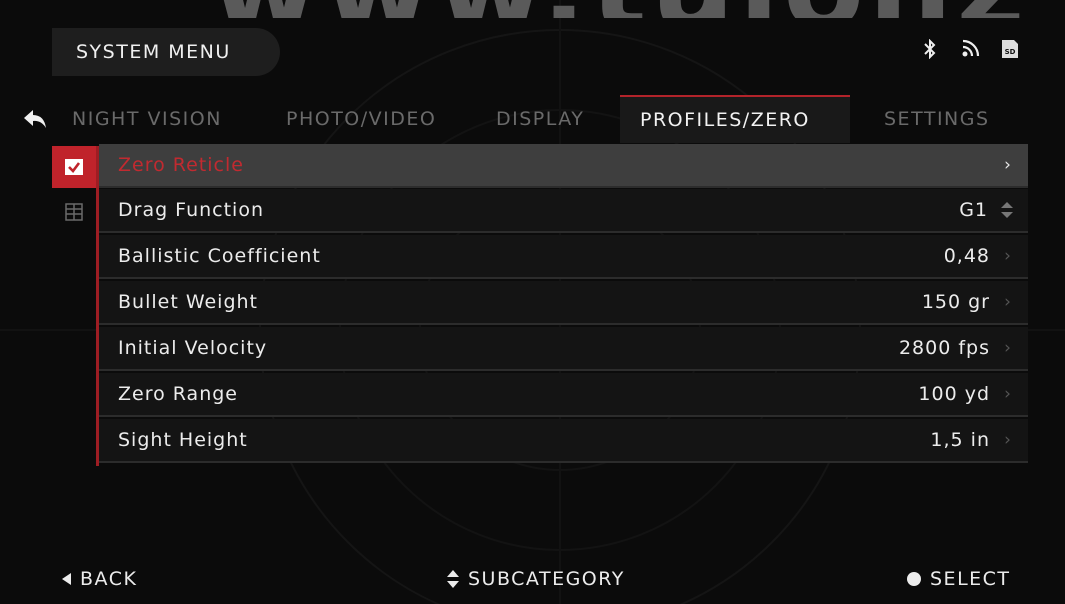  What do you see at coordinates (563, 349) in the screenshot?
I see `menu-row-initial-velocity: Initial Velocity 2800 fps ›` at bounding box center [563, 349].